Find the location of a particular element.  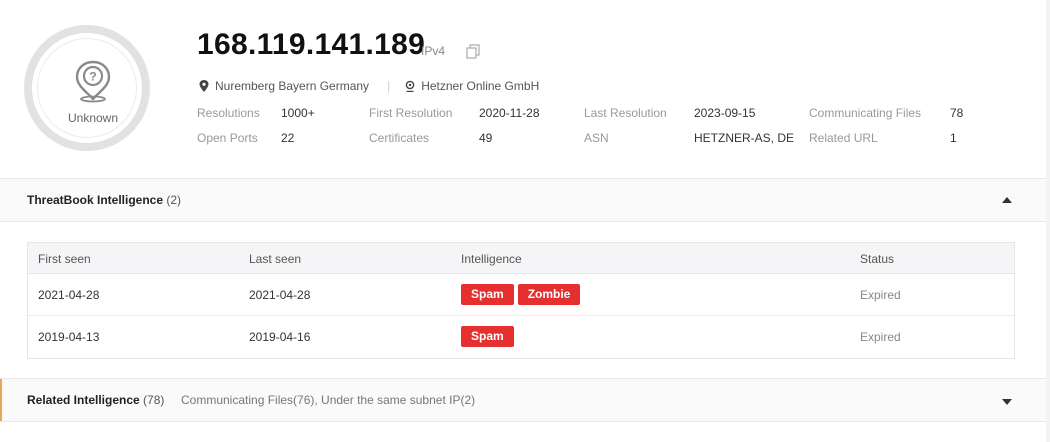

related-panel-title: Related Intelligence (78) is located at coordinates (95, 400).